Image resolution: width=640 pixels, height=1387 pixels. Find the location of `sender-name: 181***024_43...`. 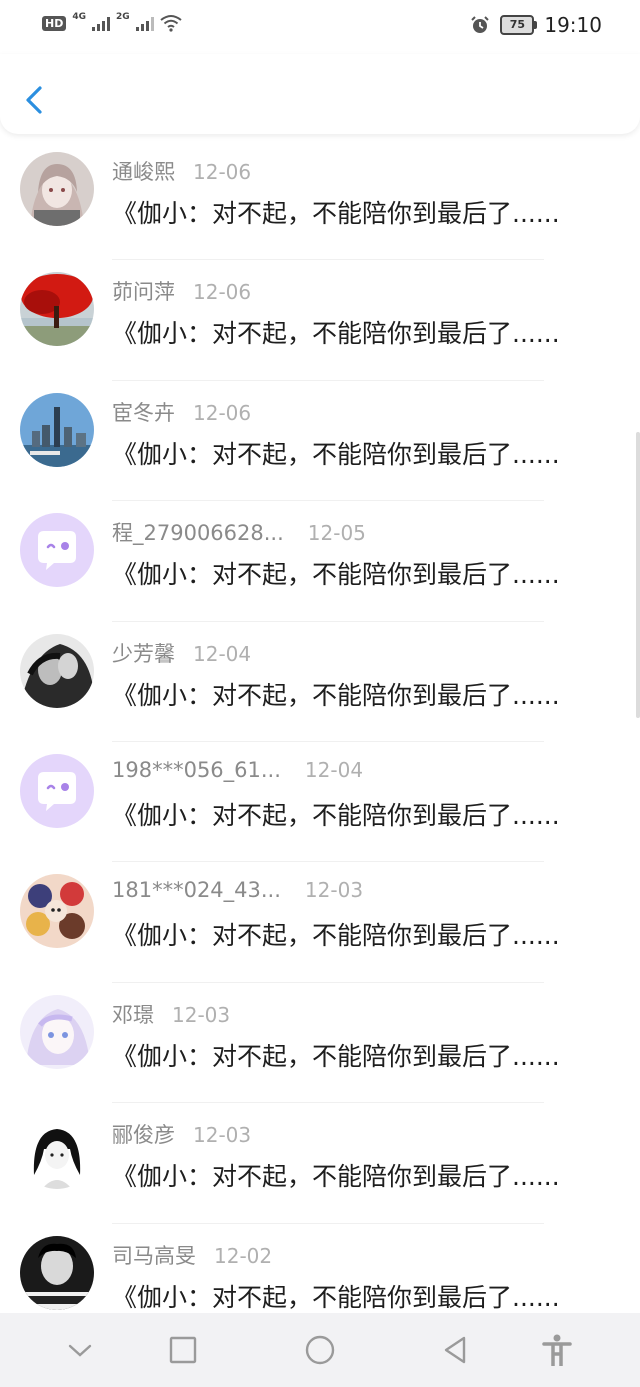

sender-name: 181***024_43... is located at coordinates (196, 890).